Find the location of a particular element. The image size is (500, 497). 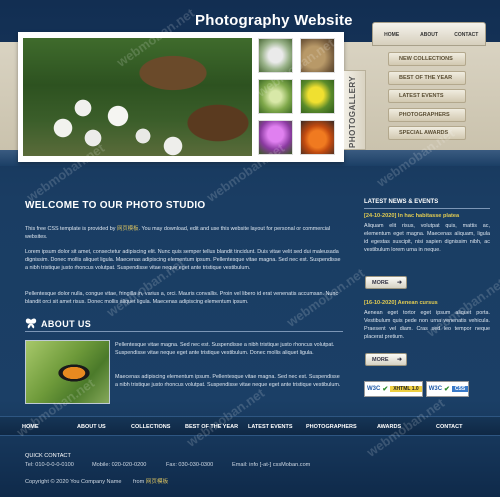

news-divider is located at coordinates (427, 208).